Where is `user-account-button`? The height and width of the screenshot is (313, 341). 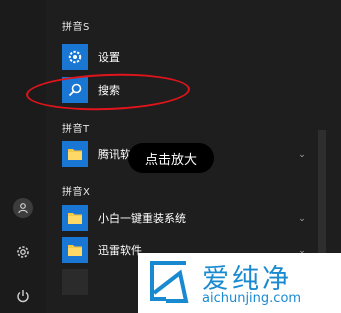
user-account-button is located at coordinates (23, 208).